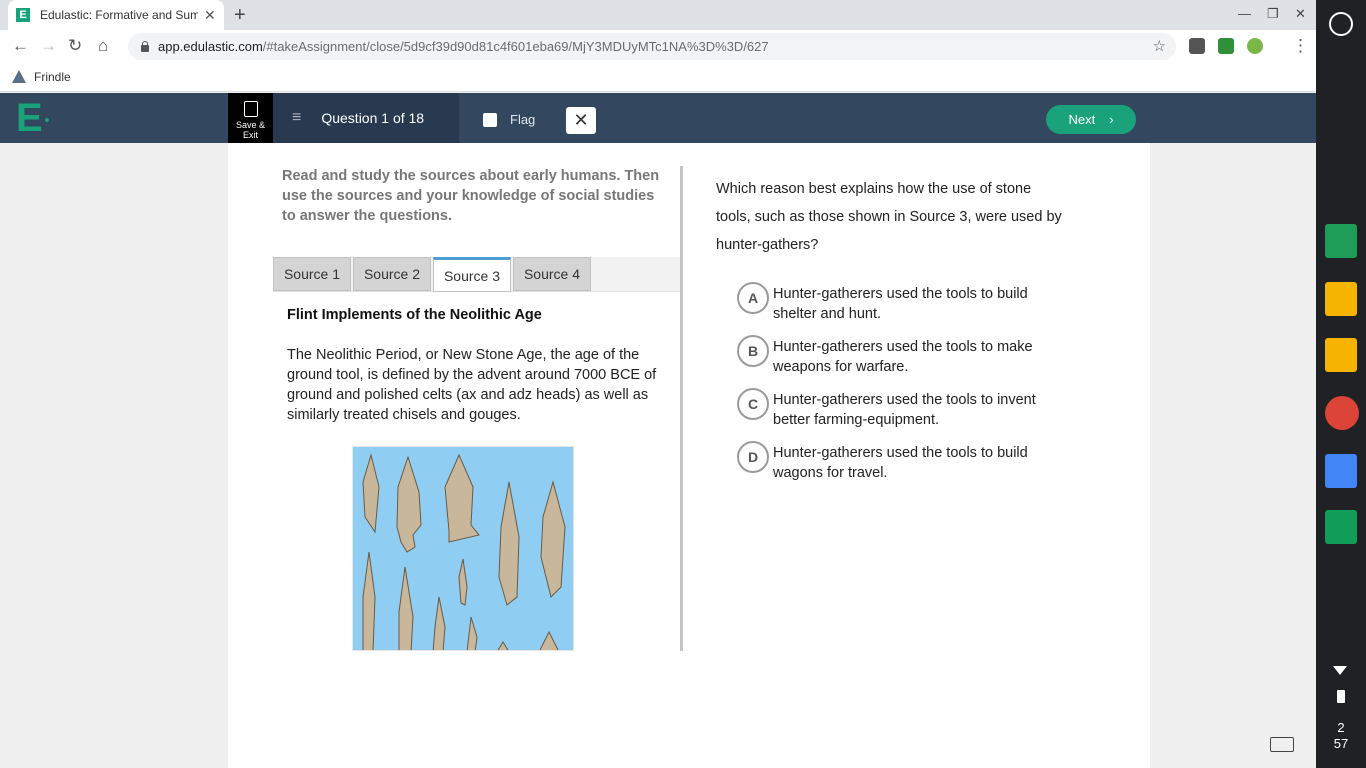  I want to click on chrome-icon, so click(1342, 413).